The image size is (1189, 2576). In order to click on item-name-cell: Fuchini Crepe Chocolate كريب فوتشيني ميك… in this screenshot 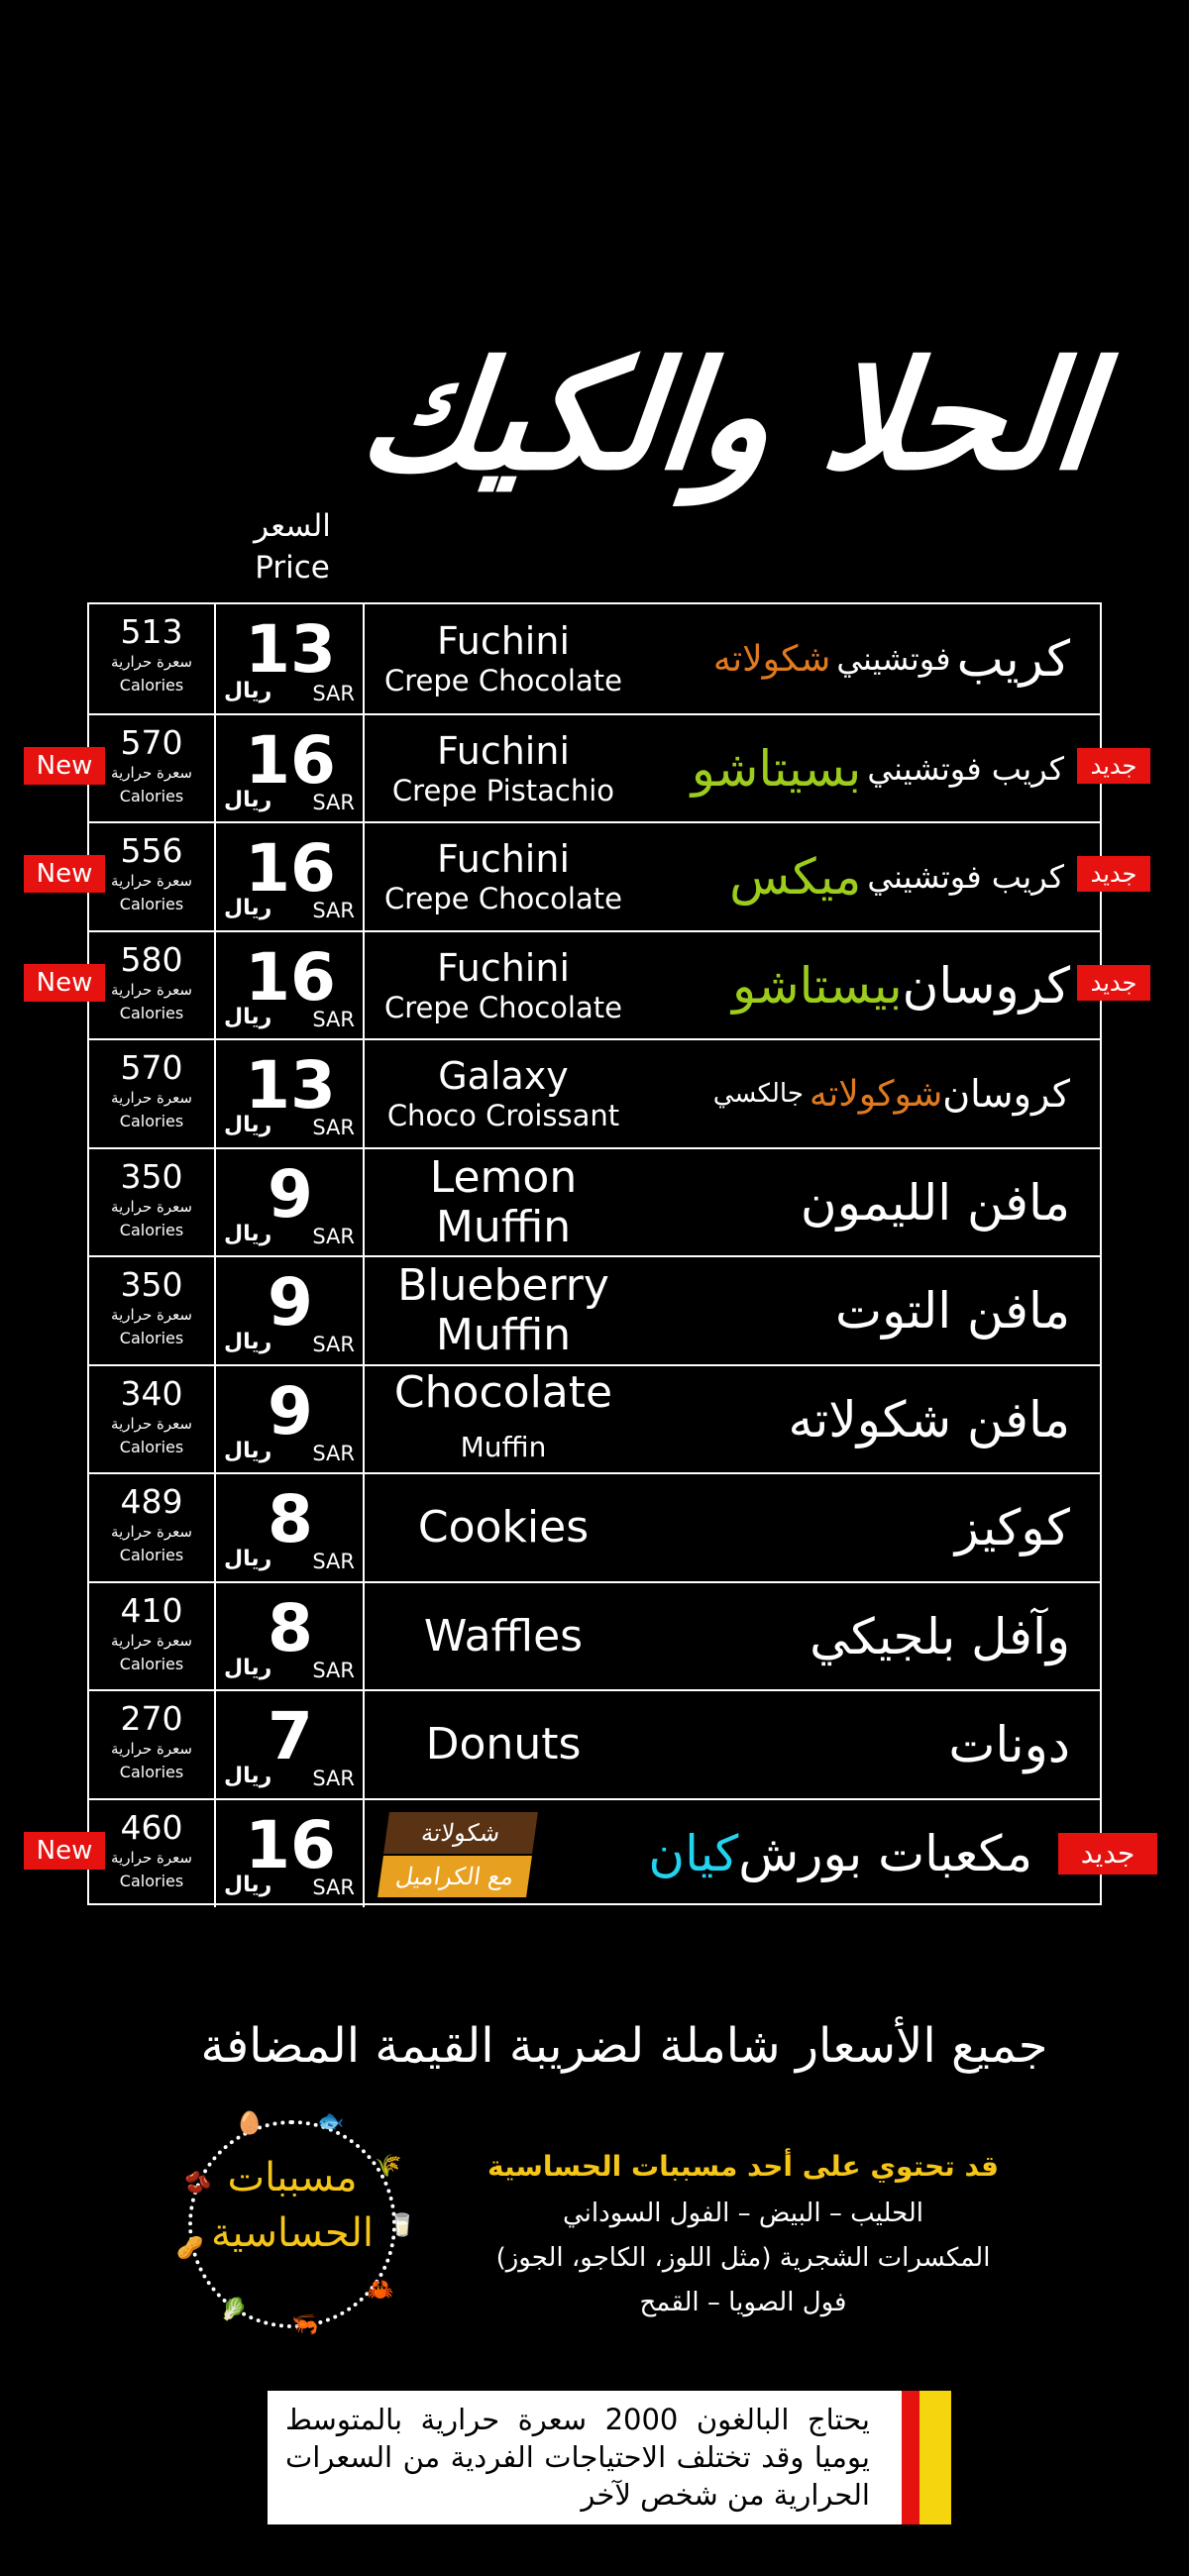, I will do `click(732, 877)`.